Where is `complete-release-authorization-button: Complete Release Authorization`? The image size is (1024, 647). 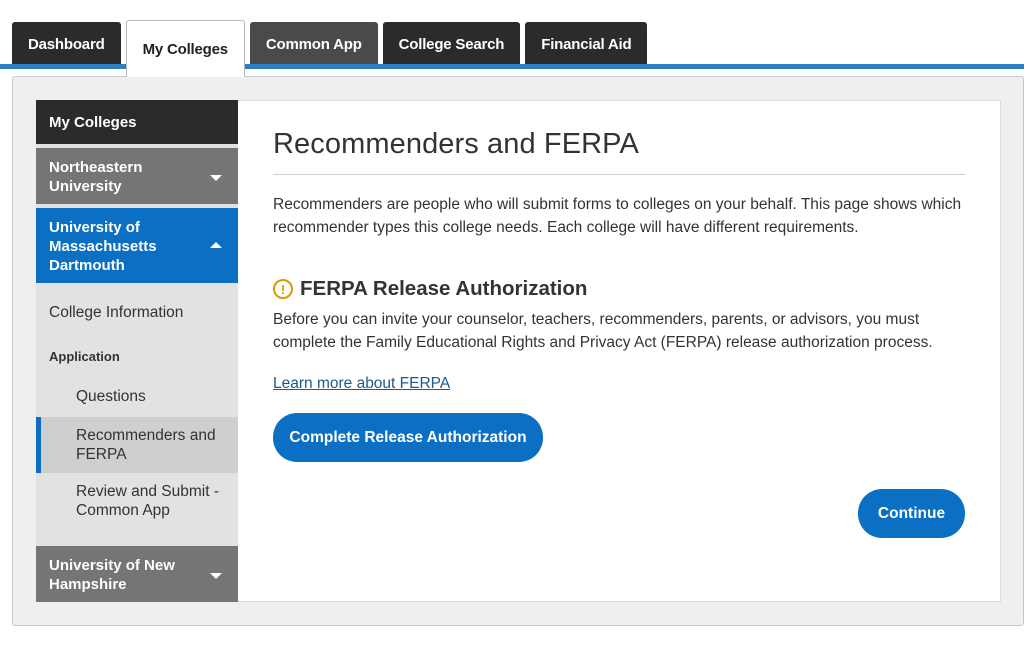
complete-release-authorization-button: Complete Release Authorization is located at coordinates (408, 437).